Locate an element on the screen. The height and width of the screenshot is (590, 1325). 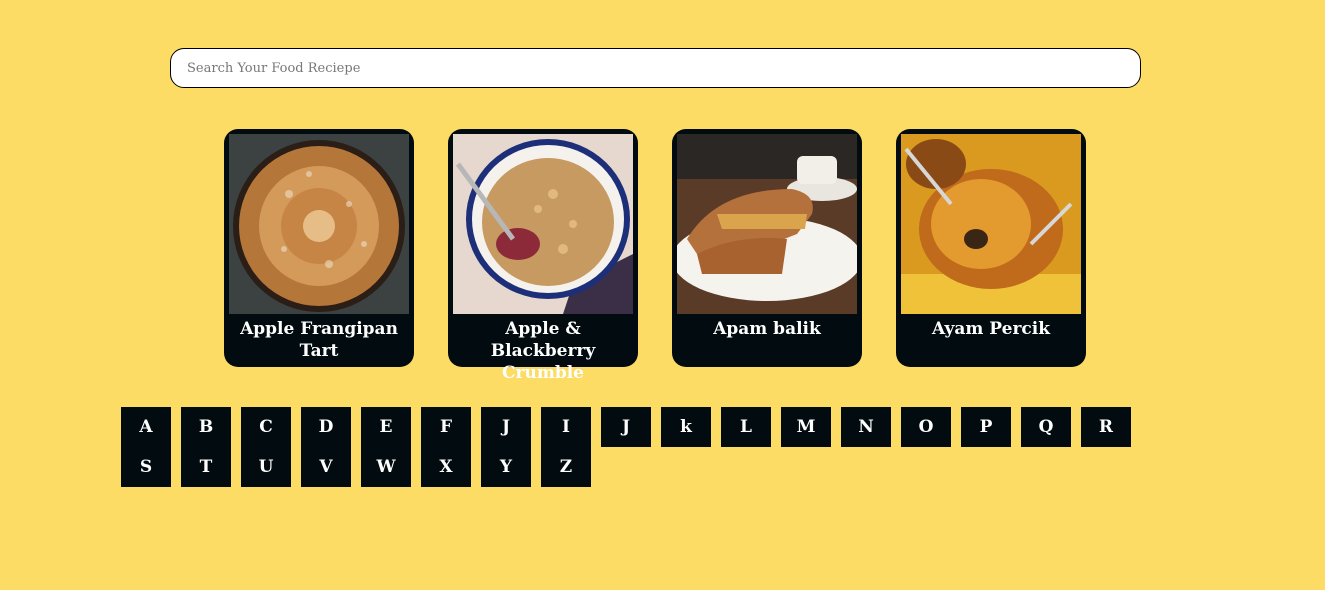
letter-button: W is located at coordinates (386, 467).